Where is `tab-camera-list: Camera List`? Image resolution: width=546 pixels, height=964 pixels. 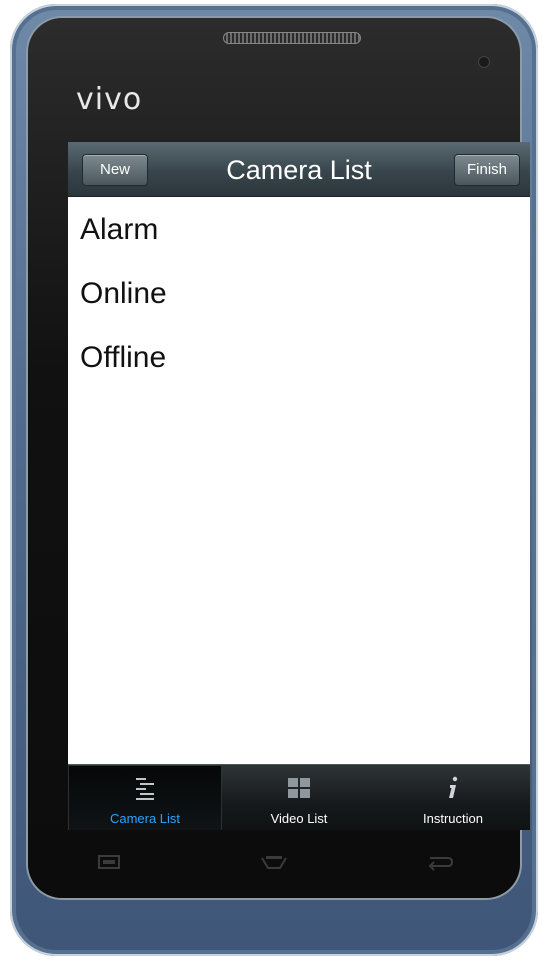 tab-camera-list: Camera List is located at coordinates (145, 797).